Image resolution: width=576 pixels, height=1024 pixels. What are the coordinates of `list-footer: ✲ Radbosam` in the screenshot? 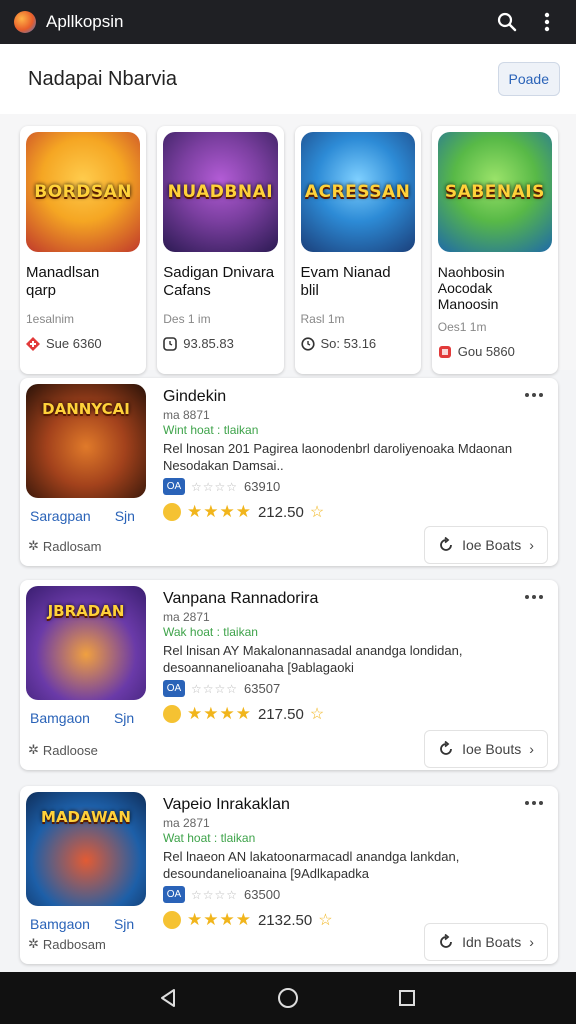 It's located at (67, 944).